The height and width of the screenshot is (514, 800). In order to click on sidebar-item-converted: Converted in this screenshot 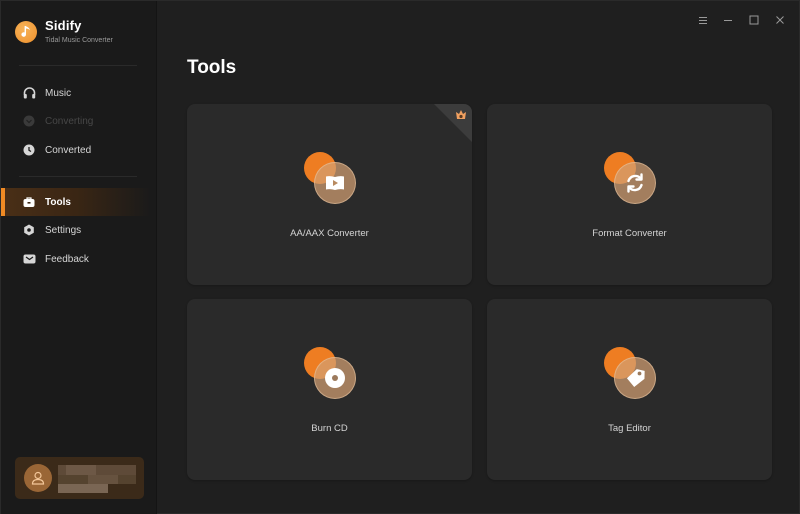, I will do `click(76, 150)`.